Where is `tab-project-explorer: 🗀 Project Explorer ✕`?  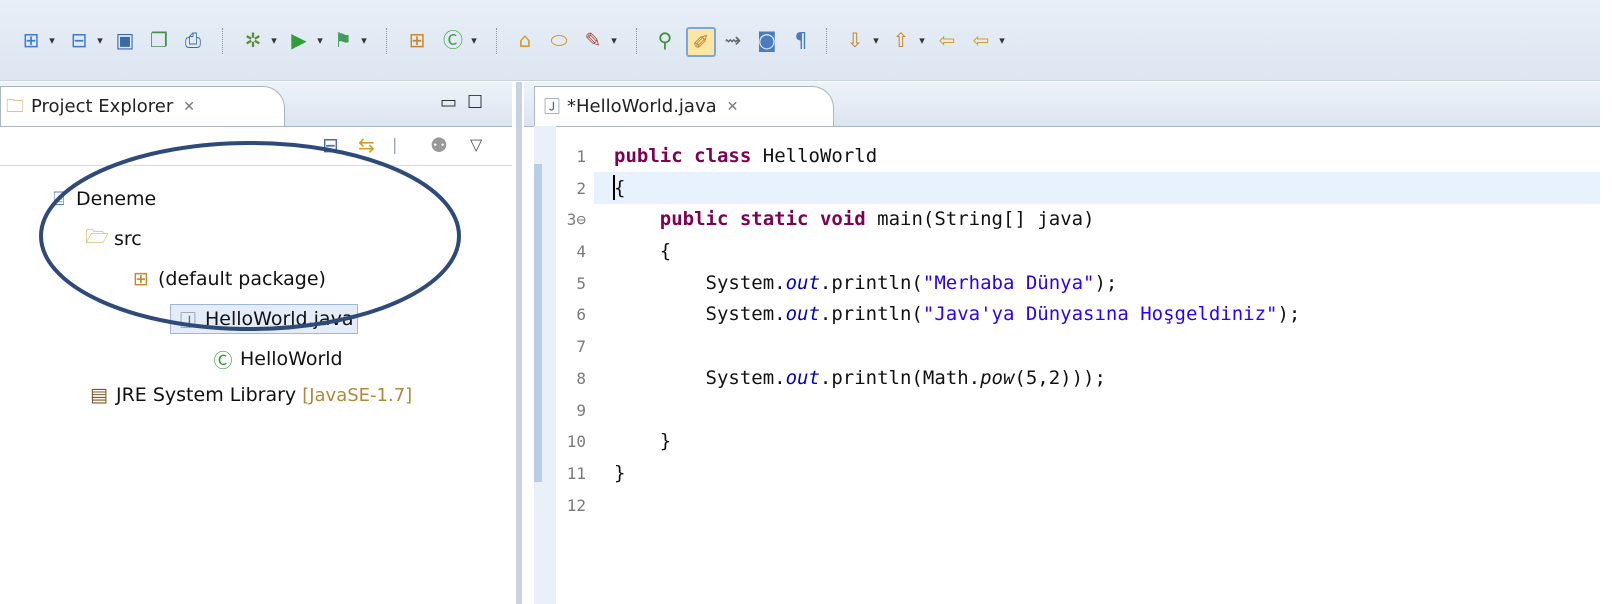
tab-project-explorer: 🗀 Project Explorer ✕ is located at coordinates (142, 106).